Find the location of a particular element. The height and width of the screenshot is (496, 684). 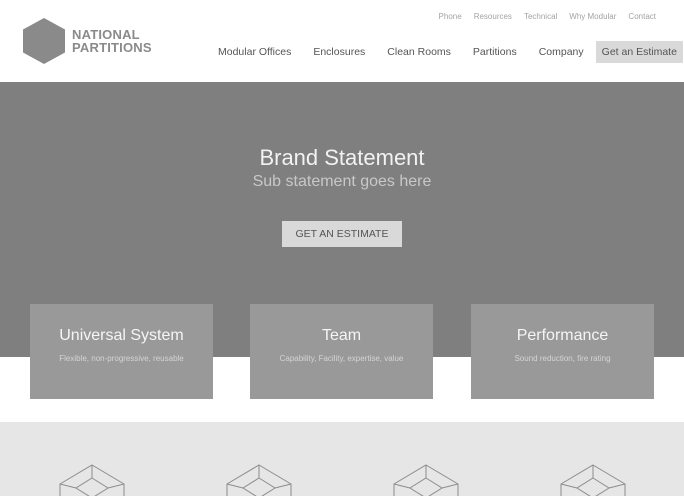

feature-card-title: Performance is located at coordinates (562, 335).